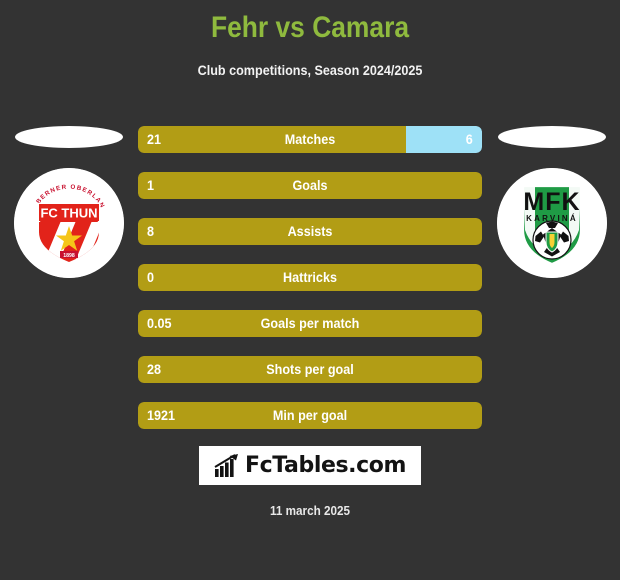 The height and width of the screenshot is (580, 620). Describe the element at coordinates (159, 323) in the screenshot. I see `home-stat-value: 0.05` at that location.